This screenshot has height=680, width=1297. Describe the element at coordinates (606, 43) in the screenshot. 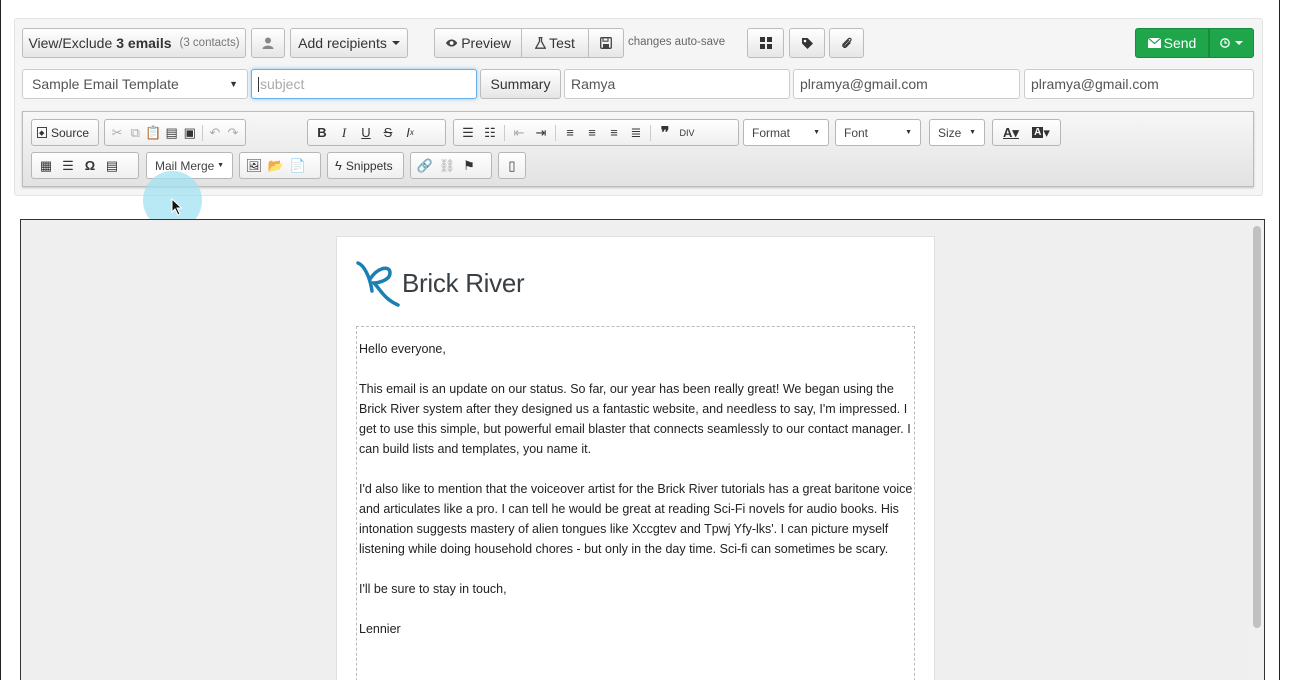

I see `save-button` at that location.